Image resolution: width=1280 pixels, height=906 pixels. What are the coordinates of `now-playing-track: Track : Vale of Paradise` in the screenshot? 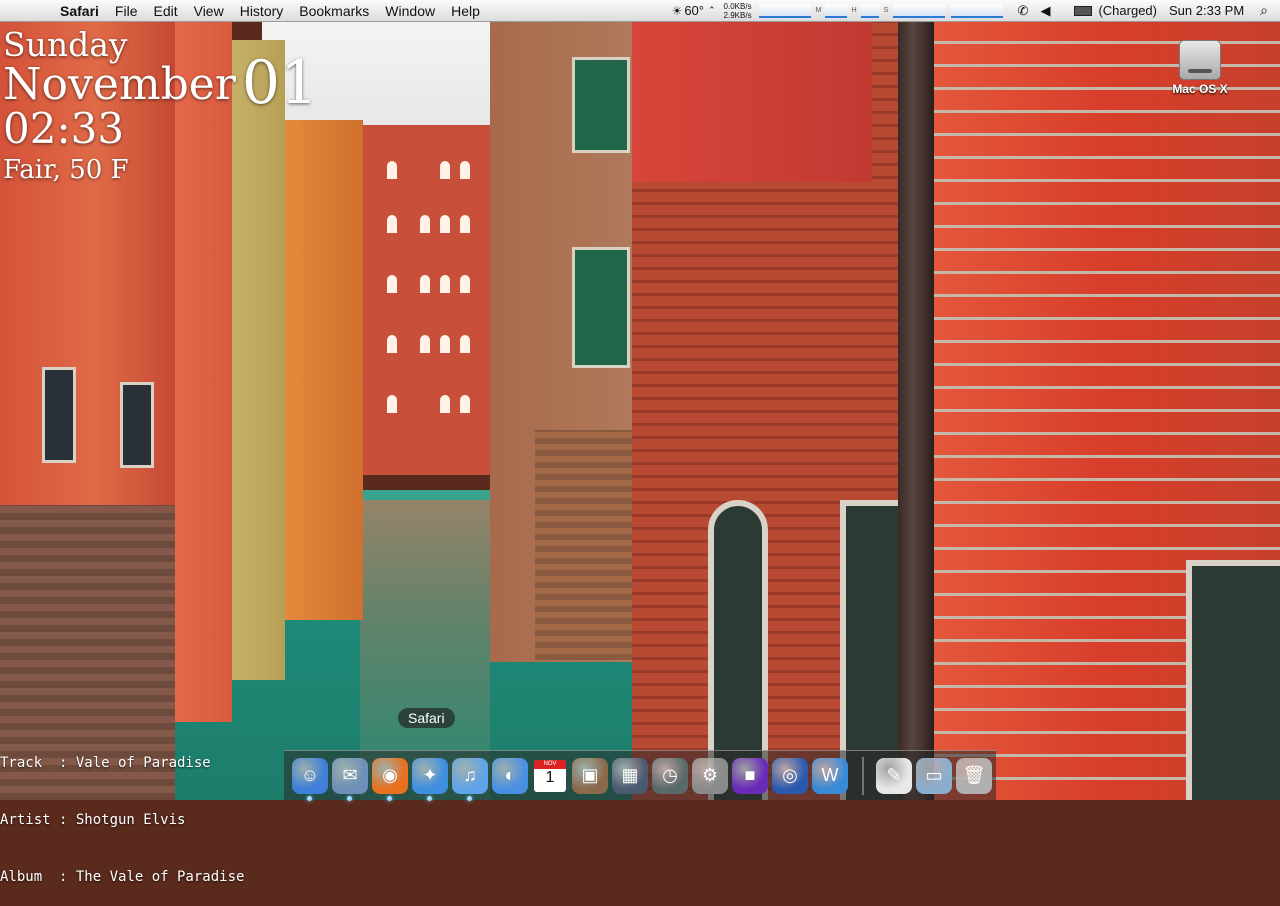 It's located at (105, 763).